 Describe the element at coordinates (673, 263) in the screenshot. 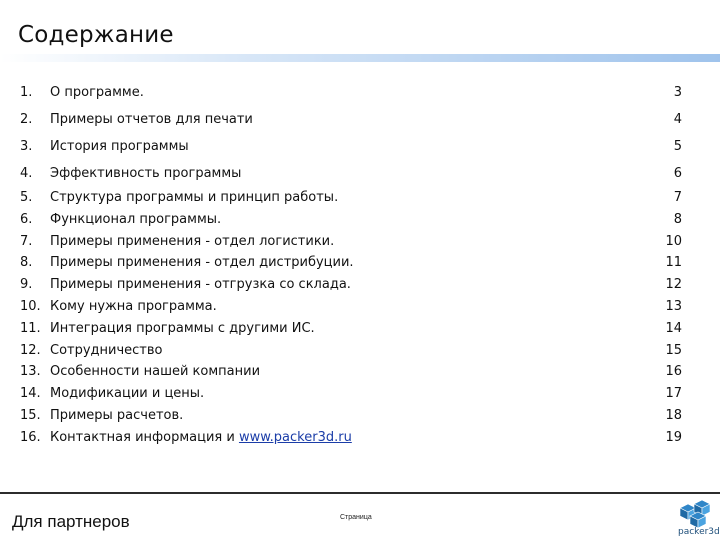

I see `toc-page: 11` at that location.